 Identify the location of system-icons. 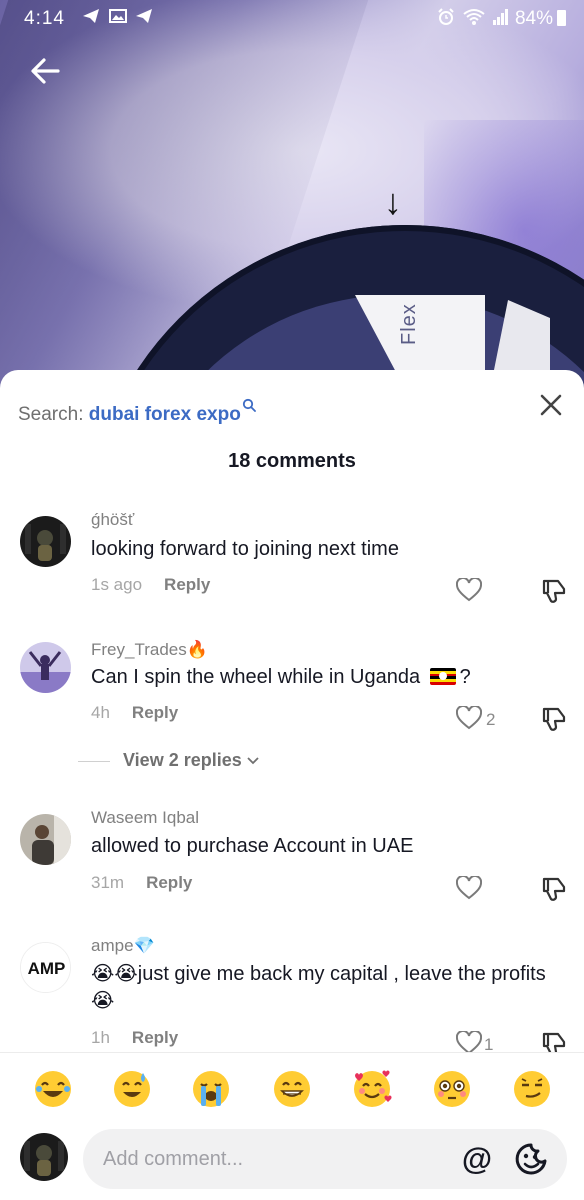
(473, 19).